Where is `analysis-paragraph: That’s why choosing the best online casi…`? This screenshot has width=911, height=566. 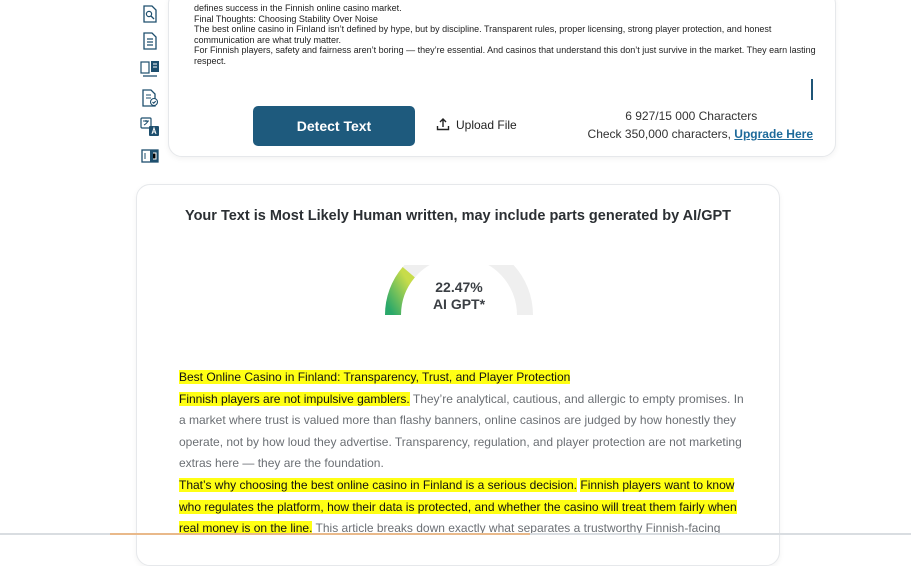 analysis-paragraph: That’s why choosing the best online casi… is located at coordinates (461, 507).